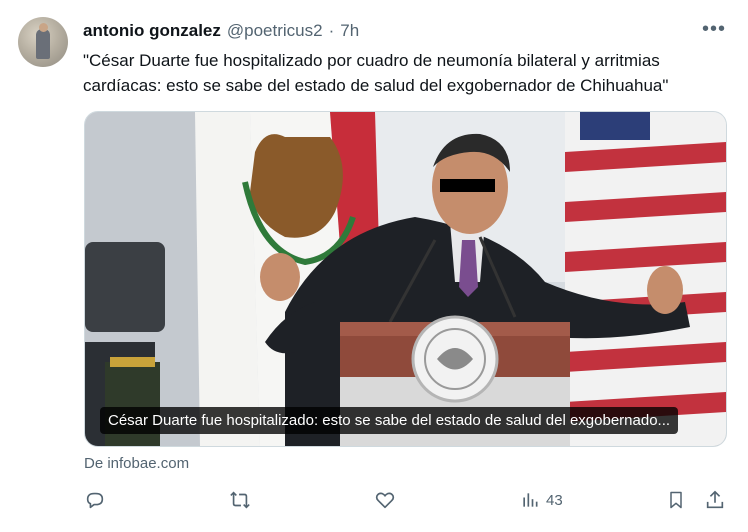 Image resolution: width=748 pixels, height=532 pixels. I want to click on bookmark-icon, so click(676, 500).